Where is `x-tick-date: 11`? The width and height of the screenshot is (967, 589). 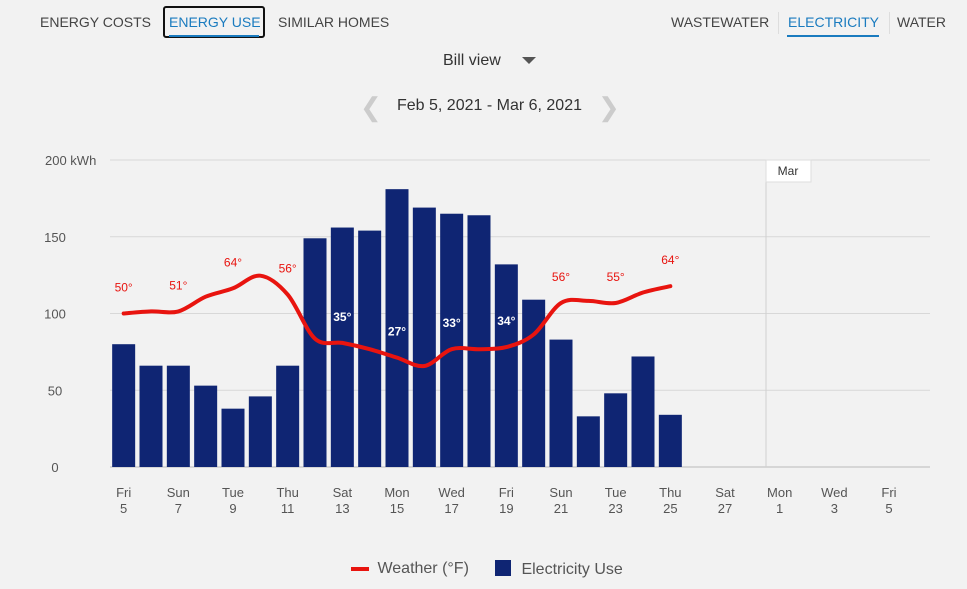 x-tick-date: 11 is located at coordinates (288, 508).